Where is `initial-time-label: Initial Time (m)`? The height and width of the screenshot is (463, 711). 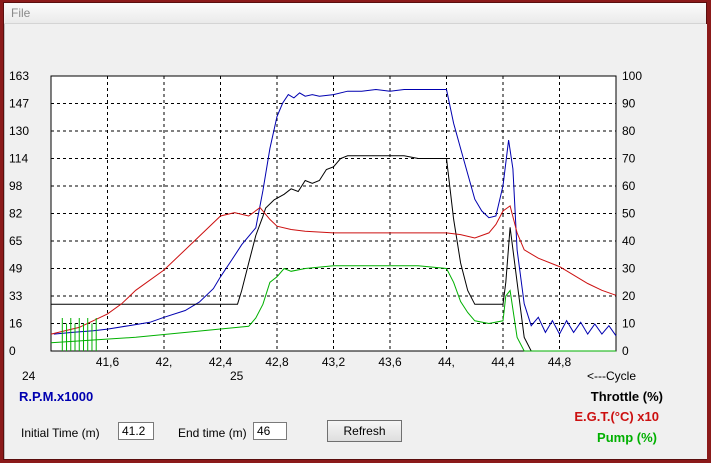
initial-time-label: Initial Time (m) is located at coordinates (60, 433).